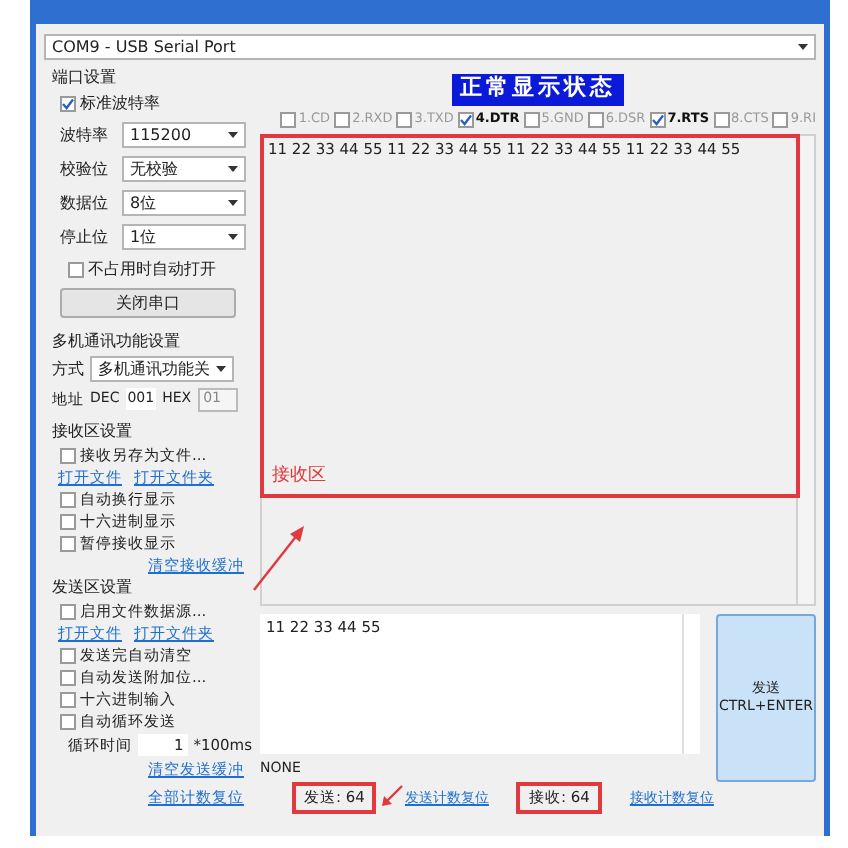 The height and width of the screenshot is (848, 848). Describe the element at coordinates (120, 104) in the screenshot. I see `option-label: 标准波特率` at that location.